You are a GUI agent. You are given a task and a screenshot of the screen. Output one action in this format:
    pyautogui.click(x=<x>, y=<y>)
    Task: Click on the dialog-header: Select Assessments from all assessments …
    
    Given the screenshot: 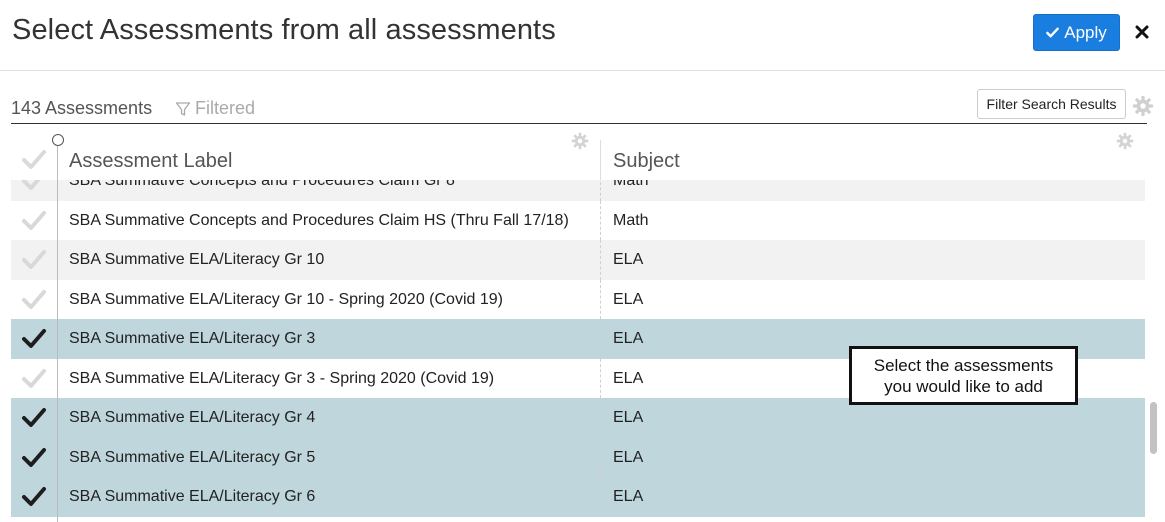 What is the action you would take?
    pyautogui.click(x=582, y=35)
    